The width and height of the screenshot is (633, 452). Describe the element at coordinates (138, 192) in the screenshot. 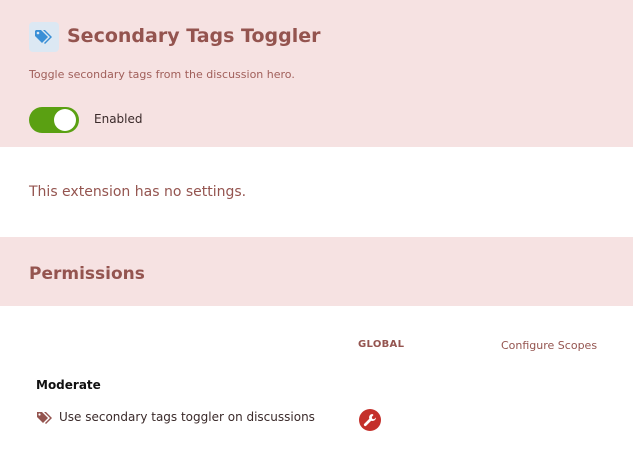

I see `no-settings-message: This extension has no settings.` at that location.